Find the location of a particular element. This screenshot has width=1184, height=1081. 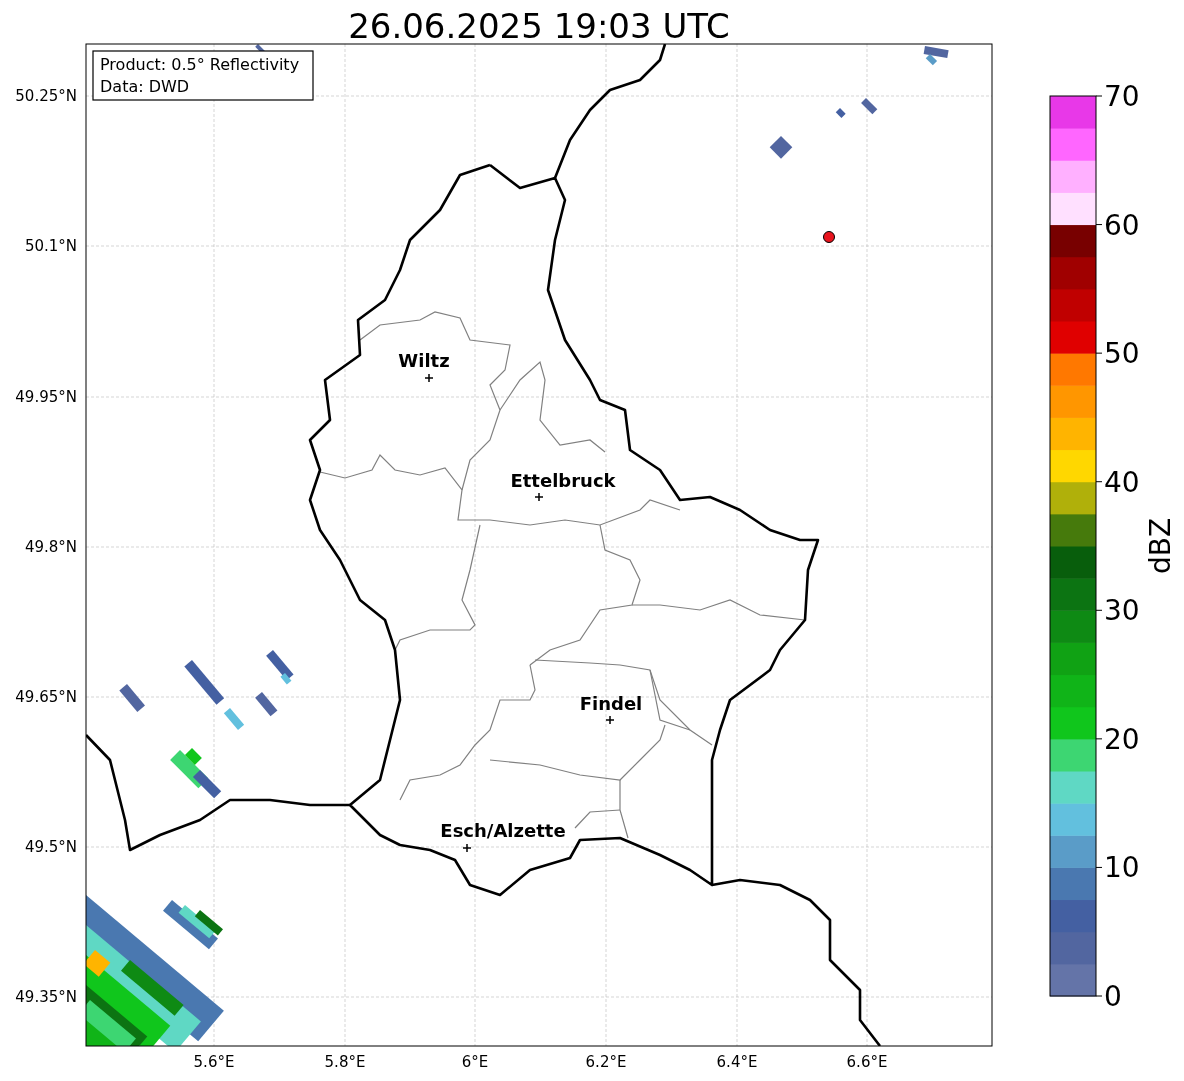

city-label: Ettelbruck is located at coordinates (563, 480).